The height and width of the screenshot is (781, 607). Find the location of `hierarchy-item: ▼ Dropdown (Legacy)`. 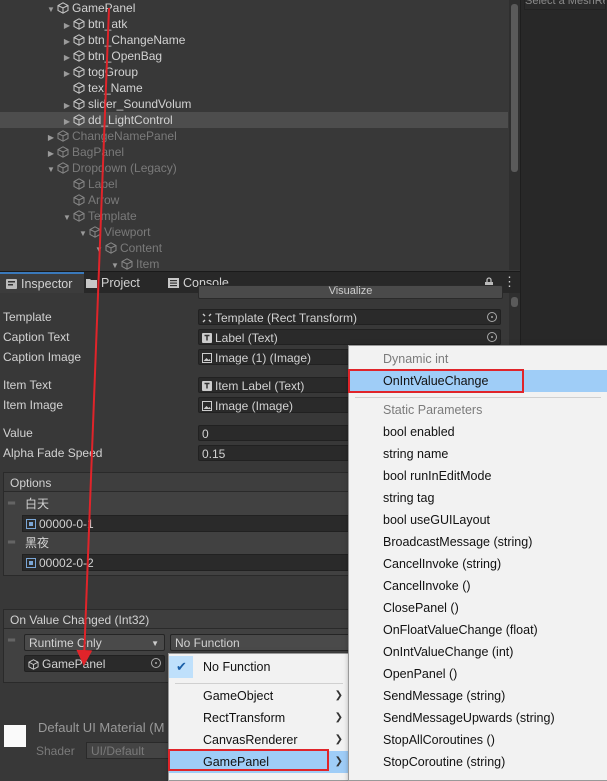

hierarchy-item: ▼ Dropdown (Legacy) is located at coordinates (254, 168).